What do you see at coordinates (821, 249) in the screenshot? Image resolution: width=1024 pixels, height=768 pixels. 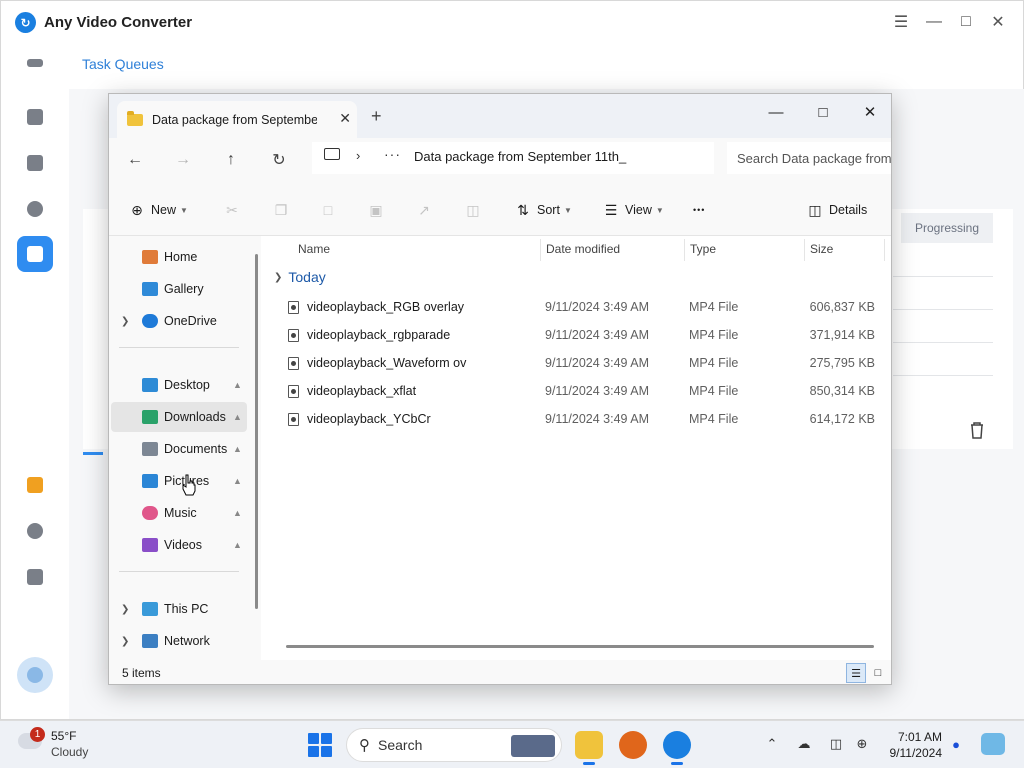 I see `column-header-size: Size` at bounding box center [821, 249].